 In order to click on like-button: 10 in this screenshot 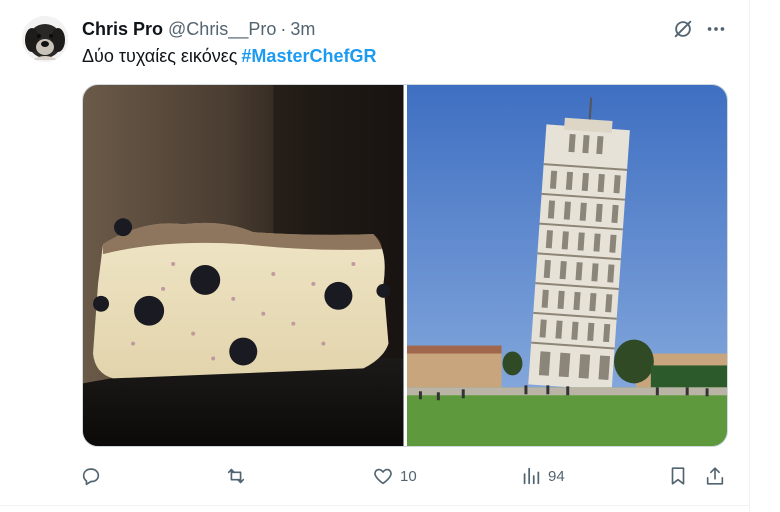, I will do `click(394, 476)`.